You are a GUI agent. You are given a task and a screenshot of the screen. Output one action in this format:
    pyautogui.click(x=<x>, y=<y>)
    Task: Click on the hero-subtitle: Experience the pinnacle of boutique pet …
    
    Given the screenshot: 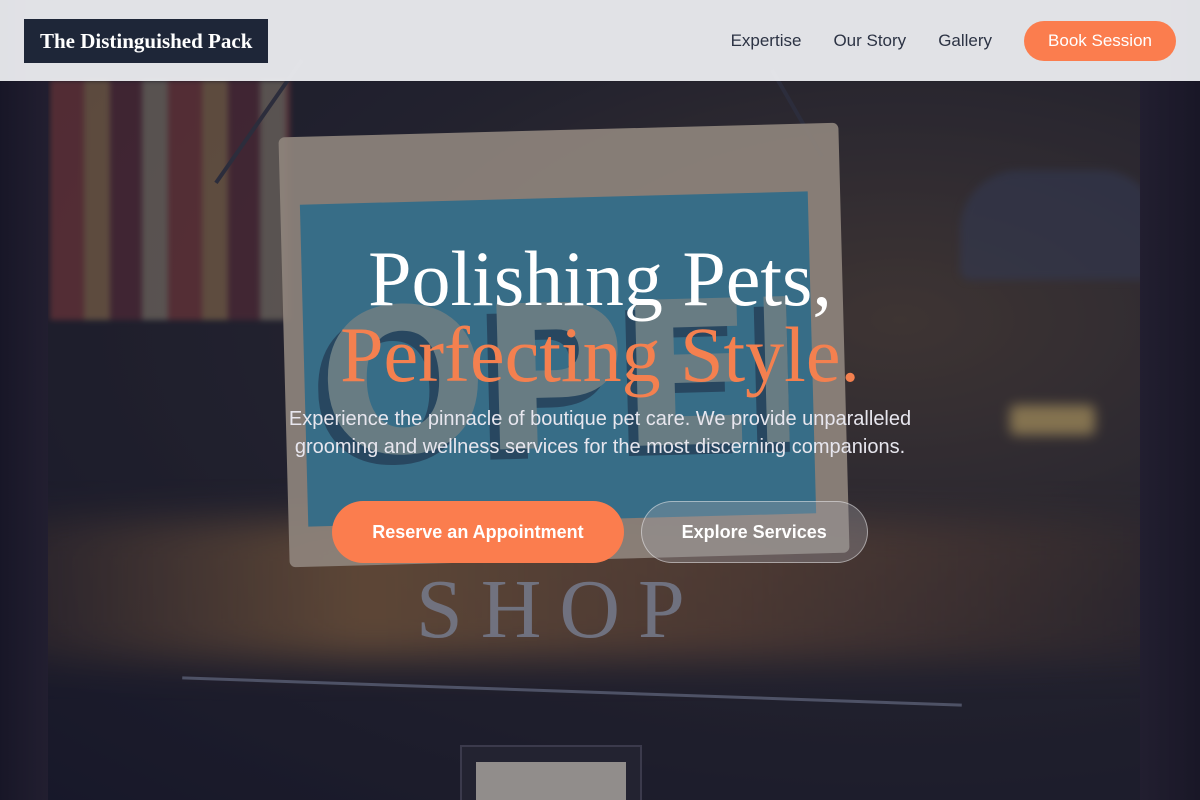 What is the action you would take?
    pyautogui.click(x=600, y=433)
    